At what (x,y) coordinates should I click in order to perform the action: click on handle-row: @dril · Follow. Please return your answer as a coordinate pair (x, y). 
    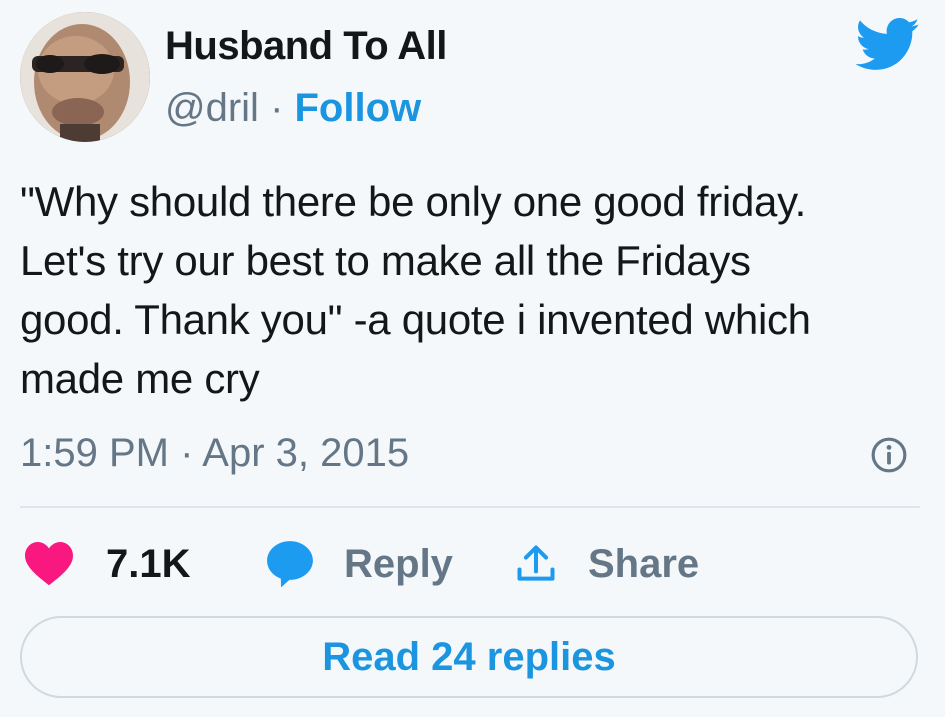
    Looking at the image, I should click on (293, 108).